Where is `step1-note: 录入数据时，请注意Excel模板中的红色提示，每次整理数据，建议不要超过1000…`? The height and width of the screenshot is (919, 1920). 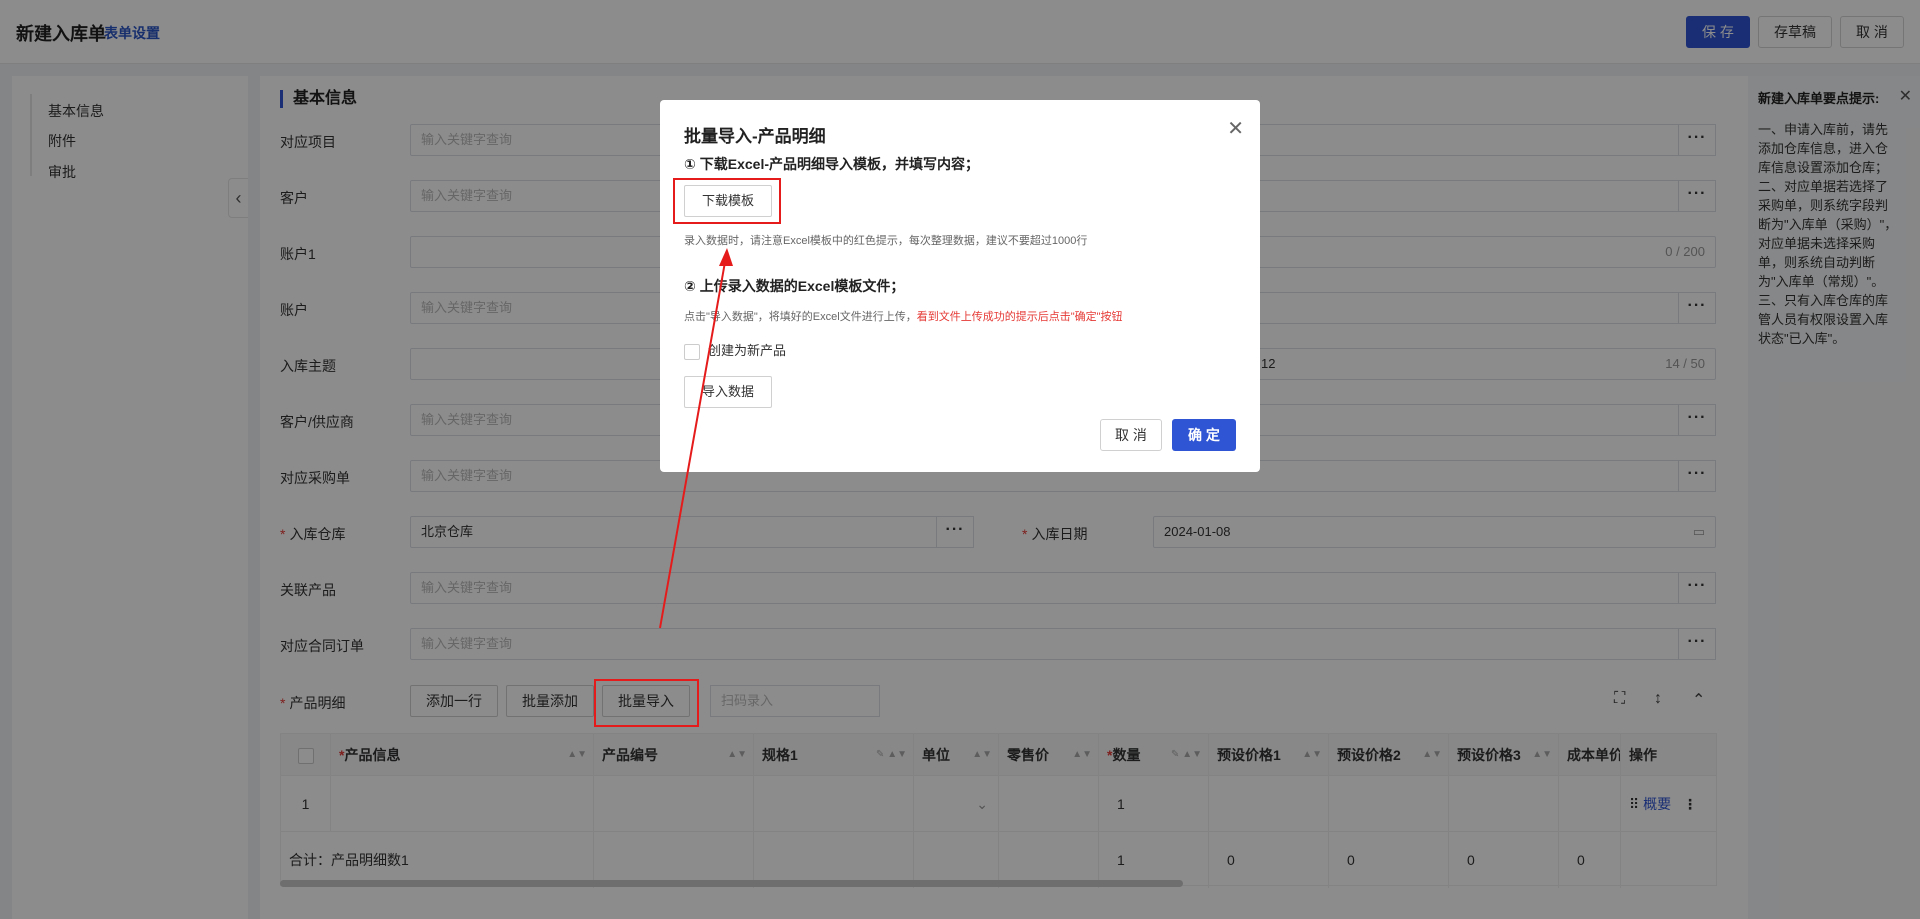
step1-note: 录入数据时，请注意Excel模板中的红色提示，每次整理数据，建议不要超过1000… is located at coordinates (886, 241).